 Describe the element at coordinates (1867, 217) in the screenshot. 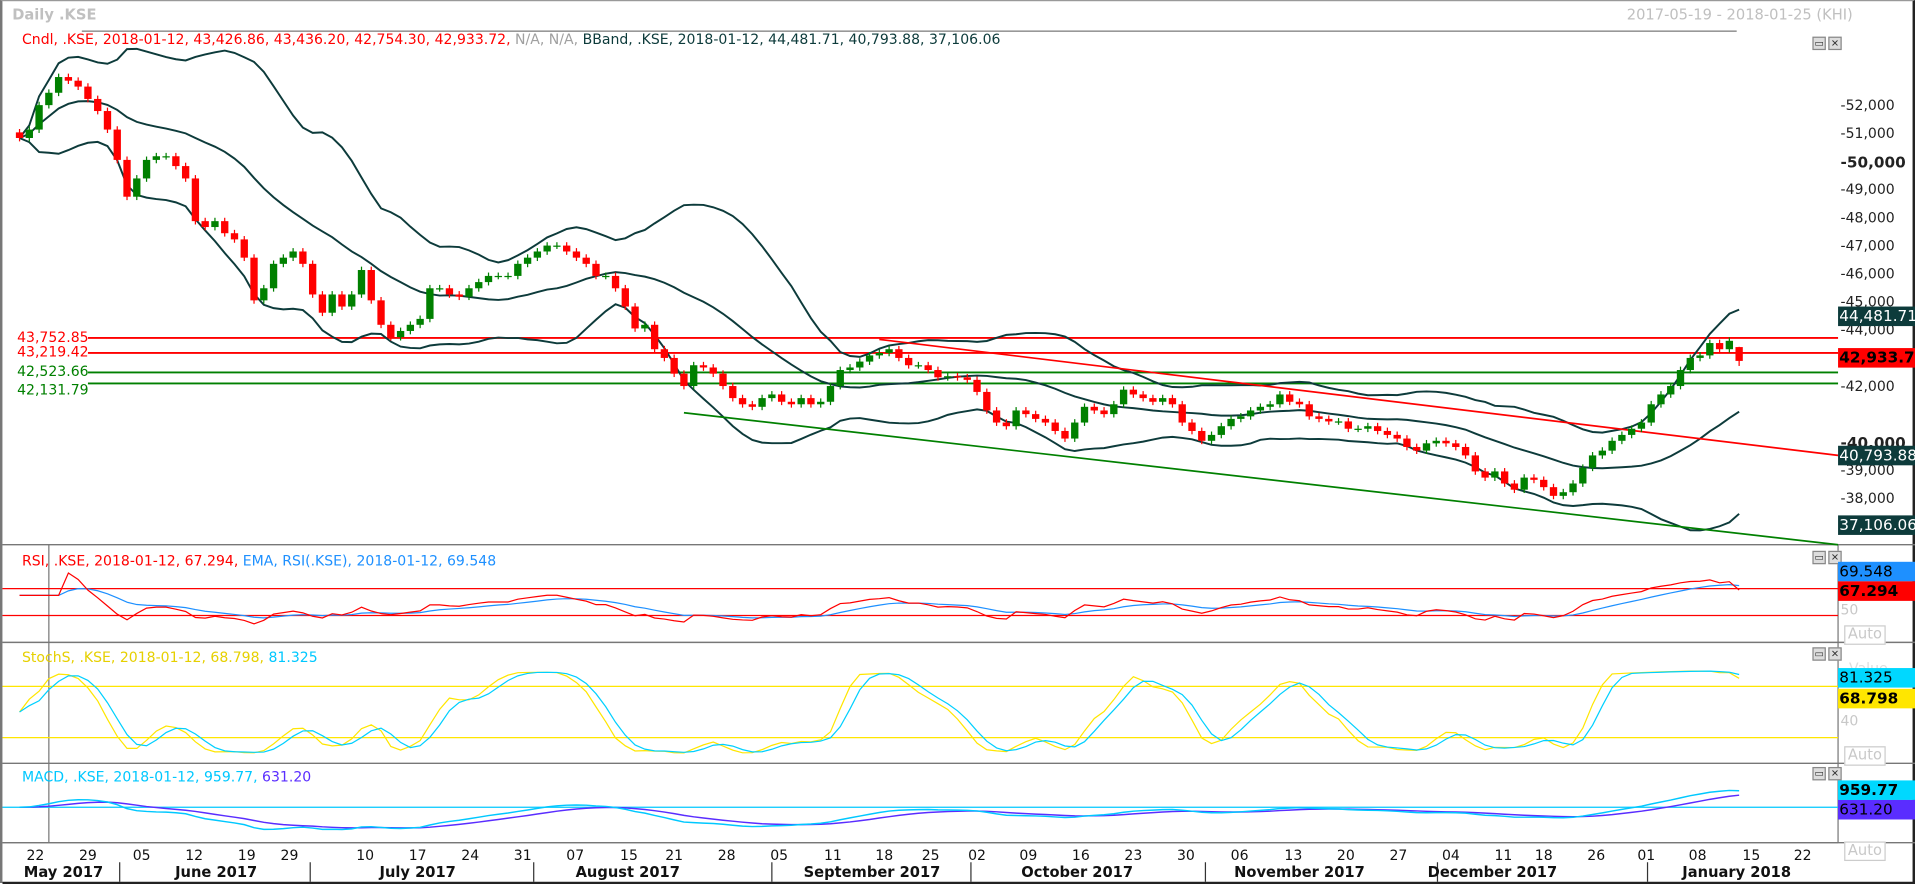

I see `price-tick-label: -48,000` at that location.